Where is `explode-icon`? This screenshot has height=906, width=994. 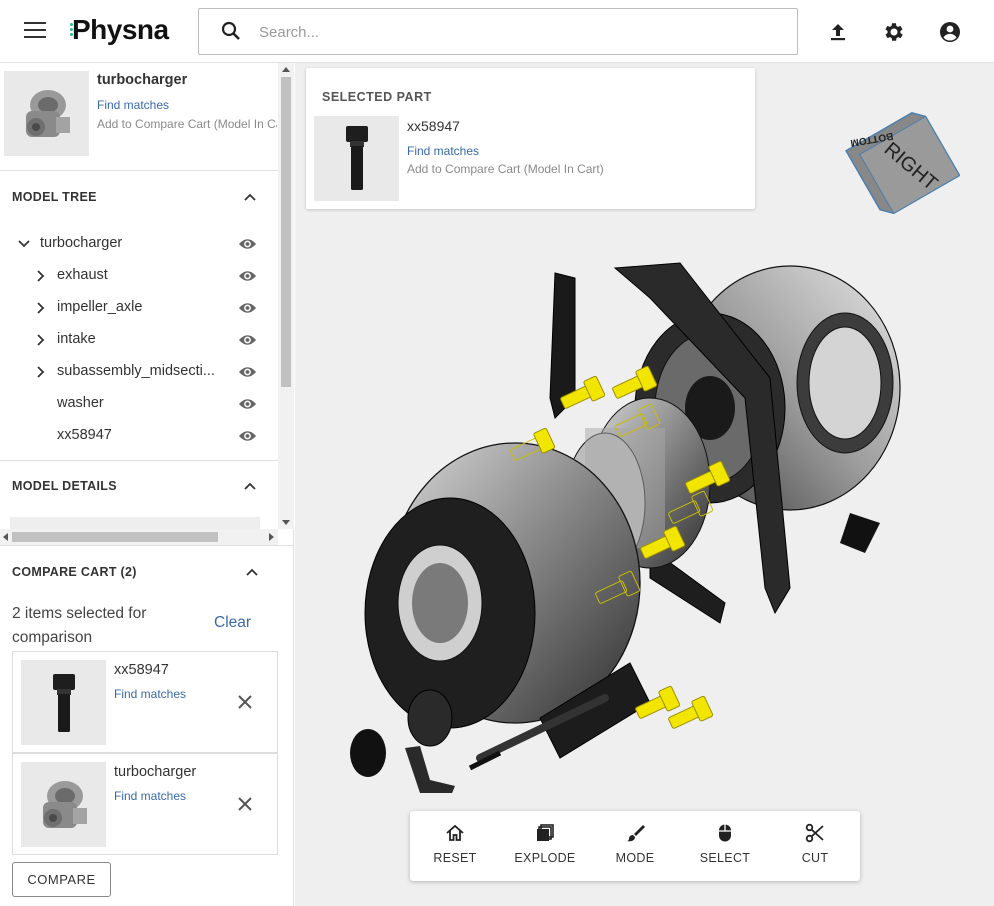
explode-icon is located at coordinates (545, 832).